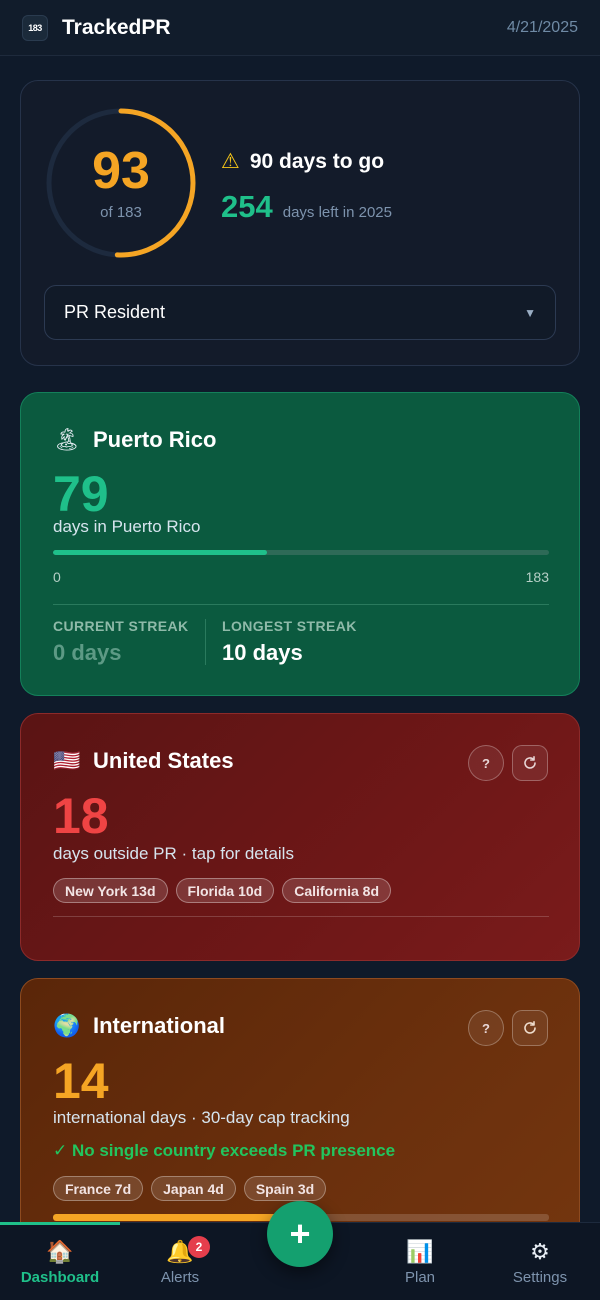 The image size is (600, 1300). I want to click on days-to-go: ⚠ 90 days to go, so click(302, 161).